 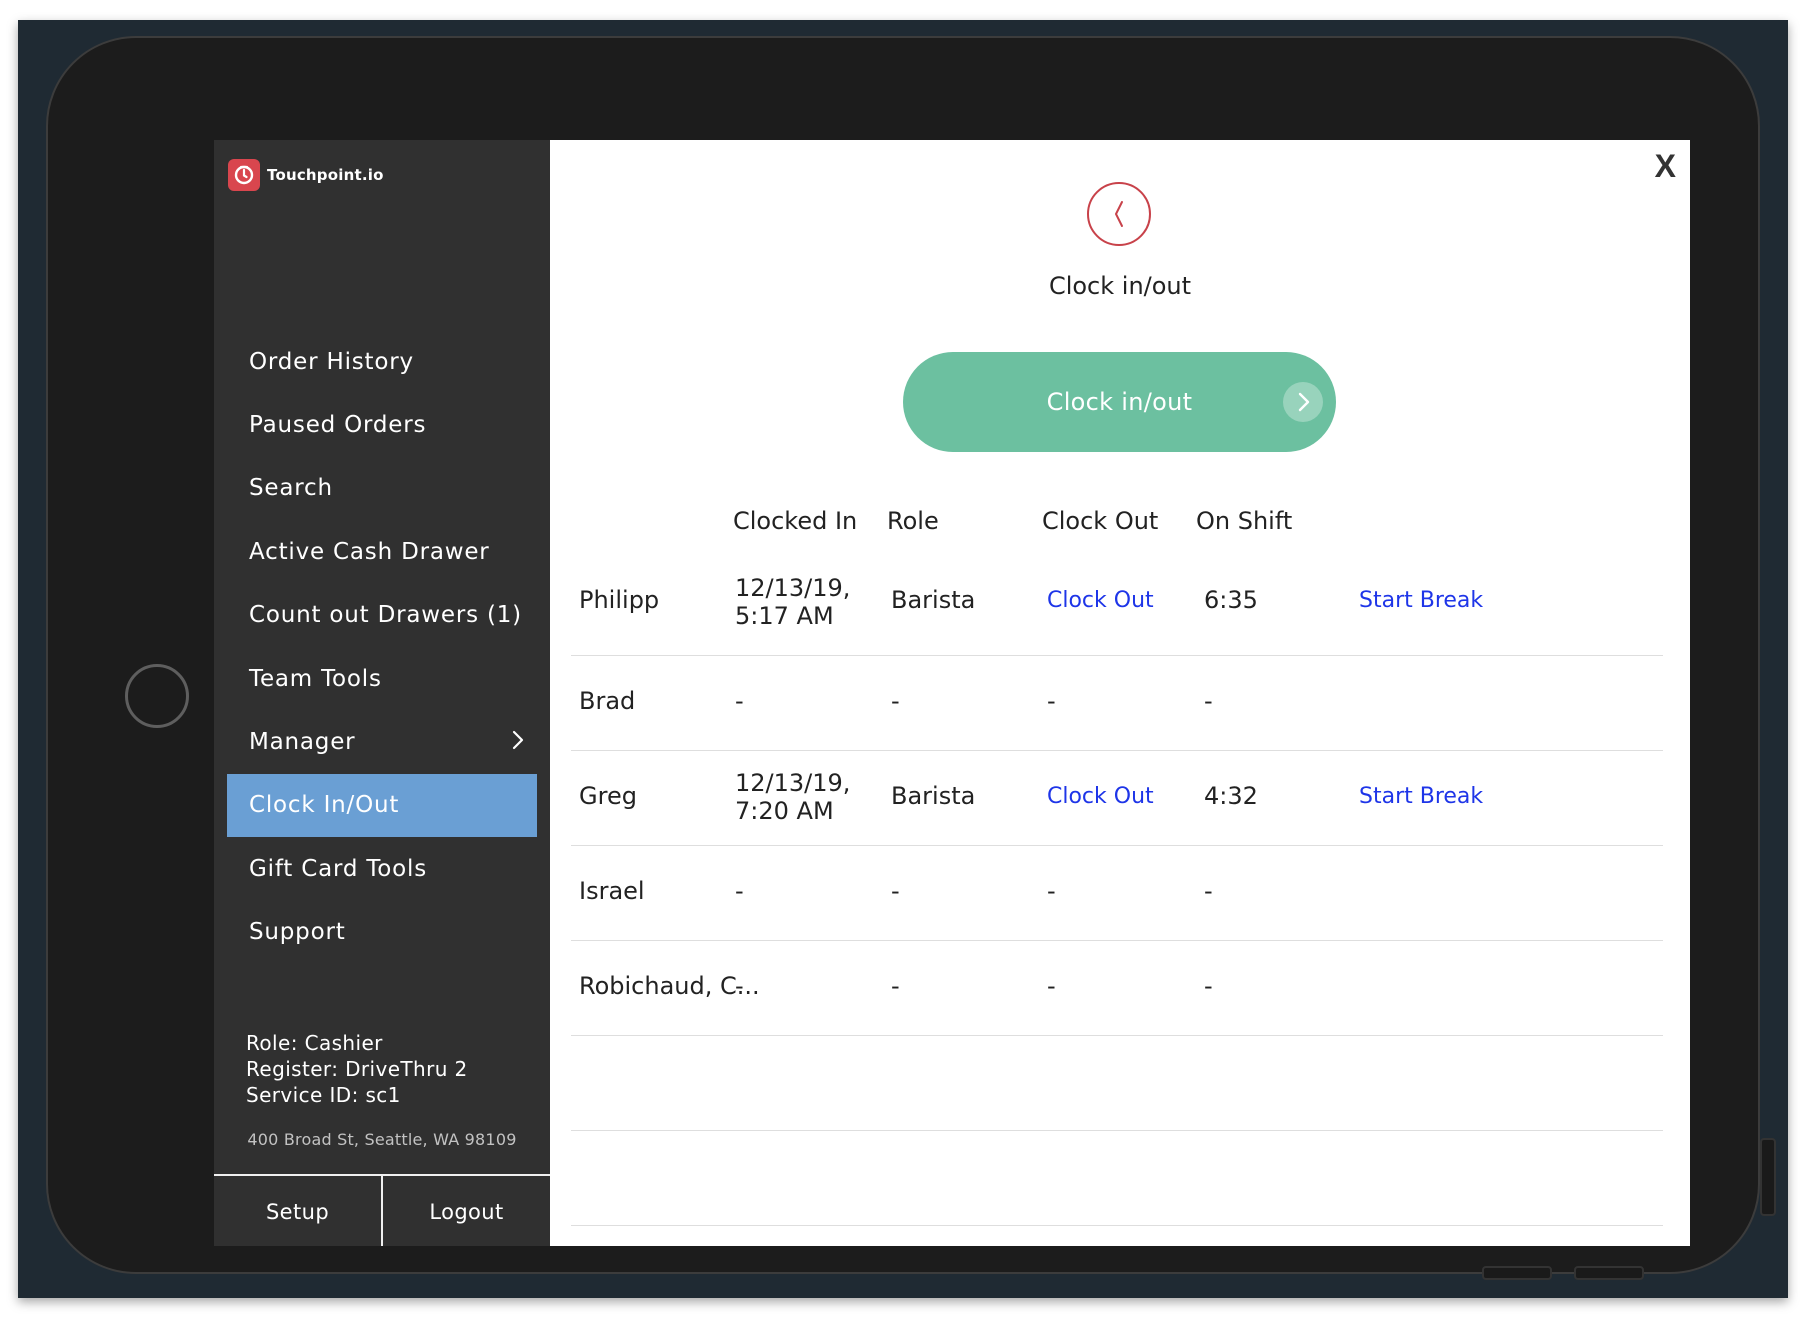 What do you see at coordinates (338, 425) in the screenshot?
I see `sidebar-item-label: Paused Orders` at bounding box center [338, 425].